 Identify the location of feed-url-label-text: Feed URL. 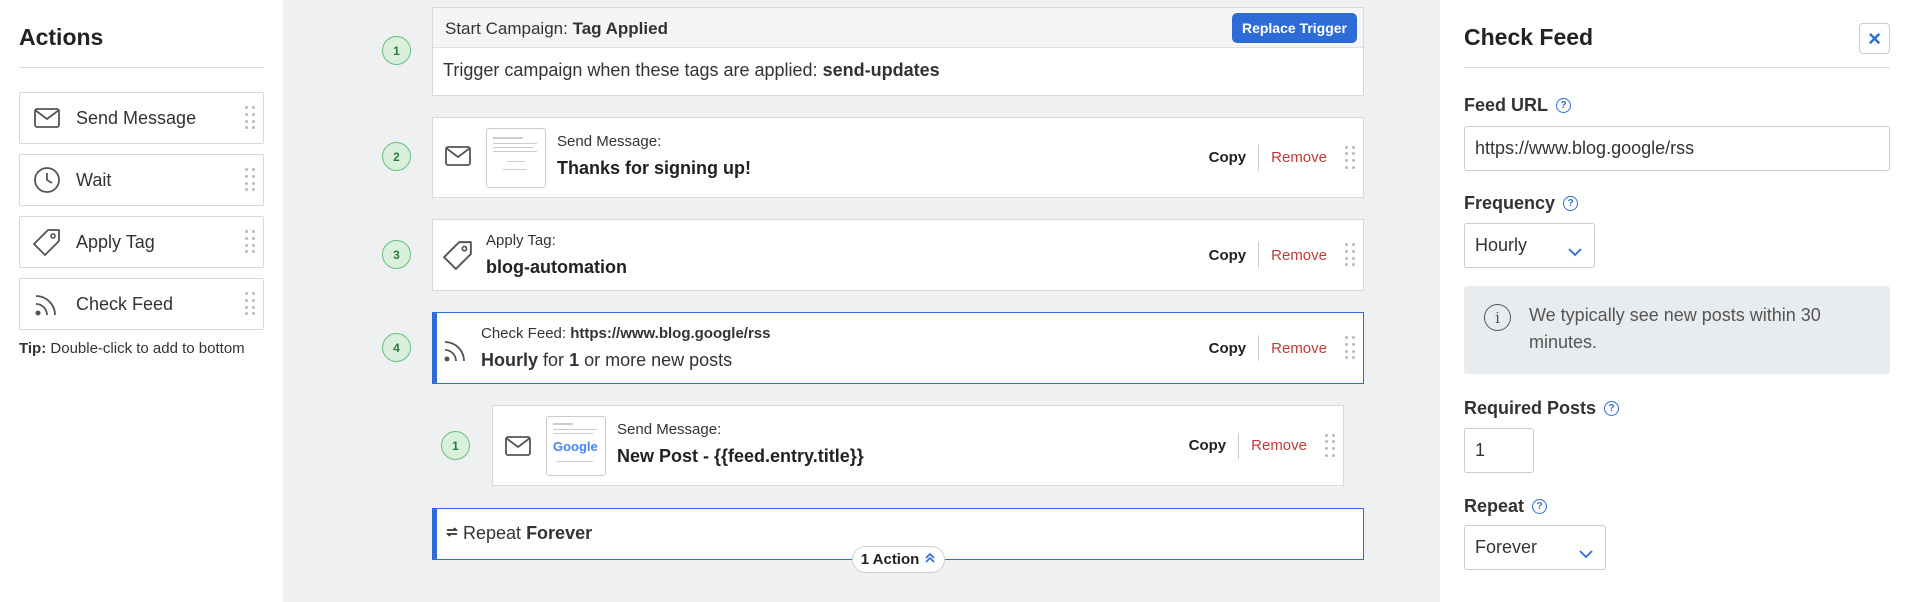
(1506, 105).